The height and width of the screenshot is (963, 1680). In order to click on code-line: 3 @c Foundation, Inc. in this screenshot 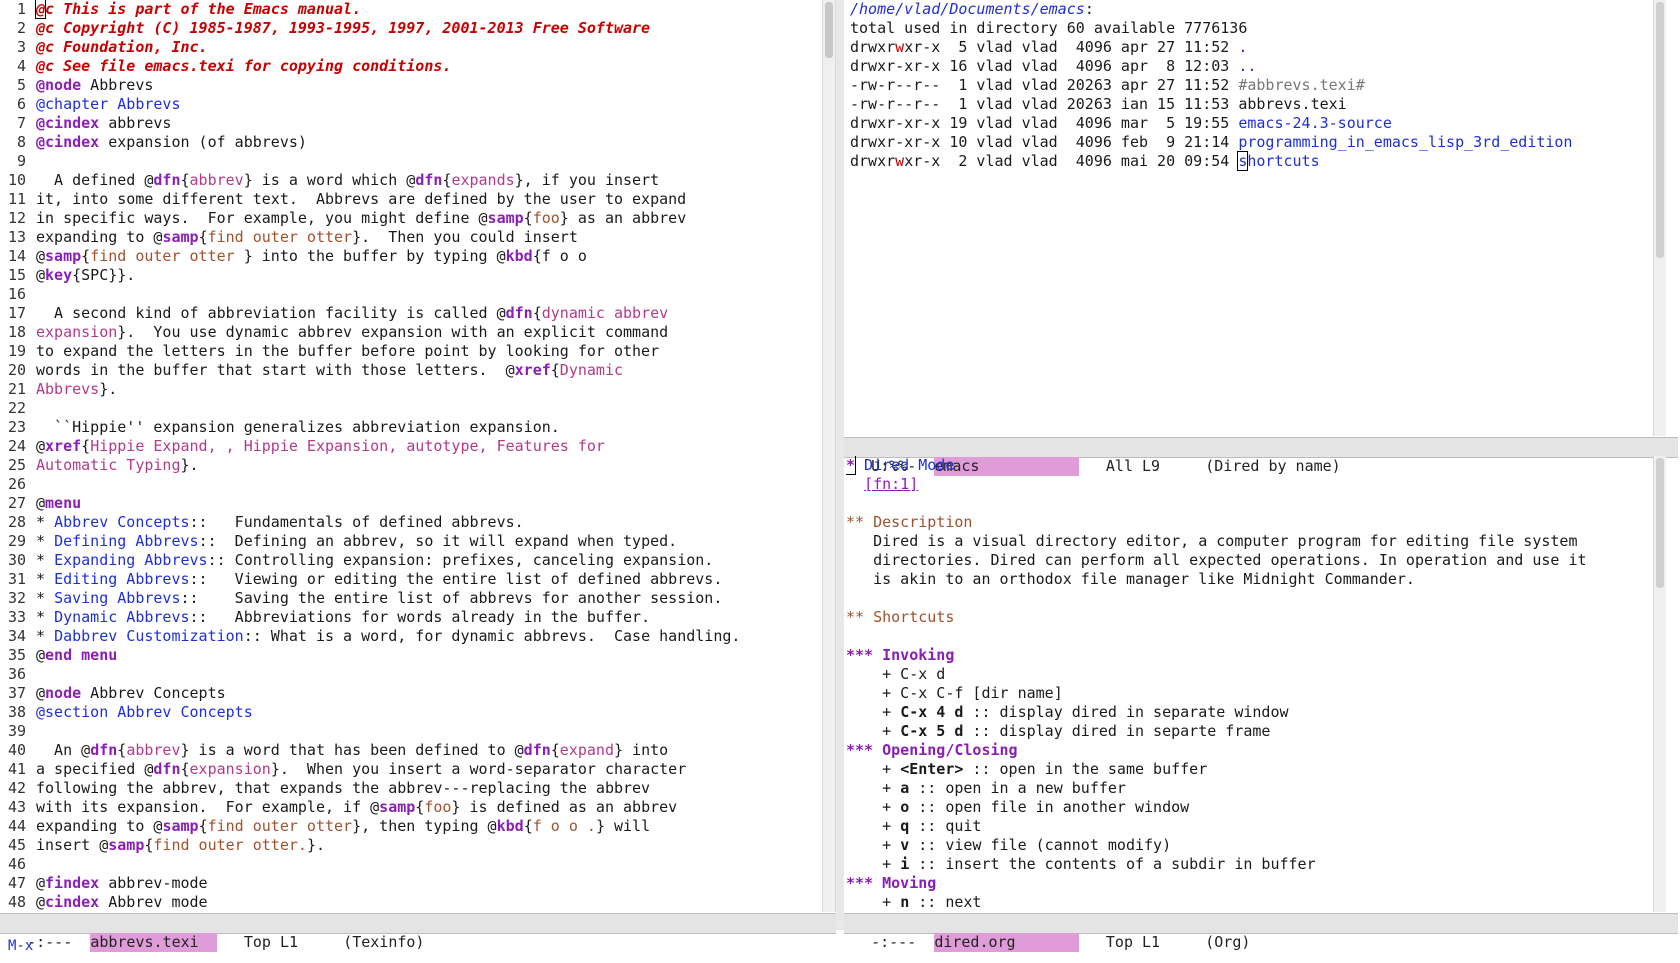, I will do `click(410, 47)`.